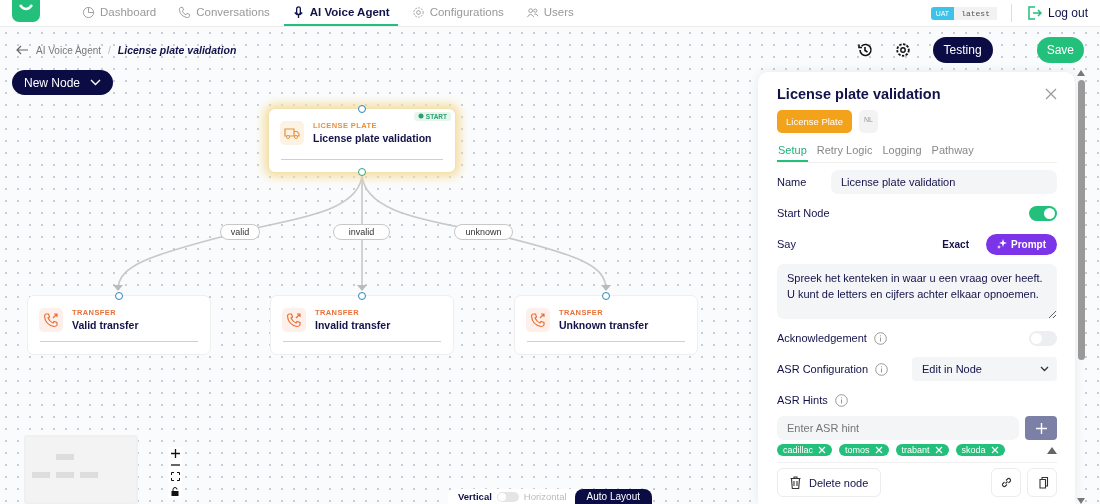 The image size is (1100, 504). Describe the element at coordinates (1042, 482) in the screenshot. I see `copy-button` at that location.